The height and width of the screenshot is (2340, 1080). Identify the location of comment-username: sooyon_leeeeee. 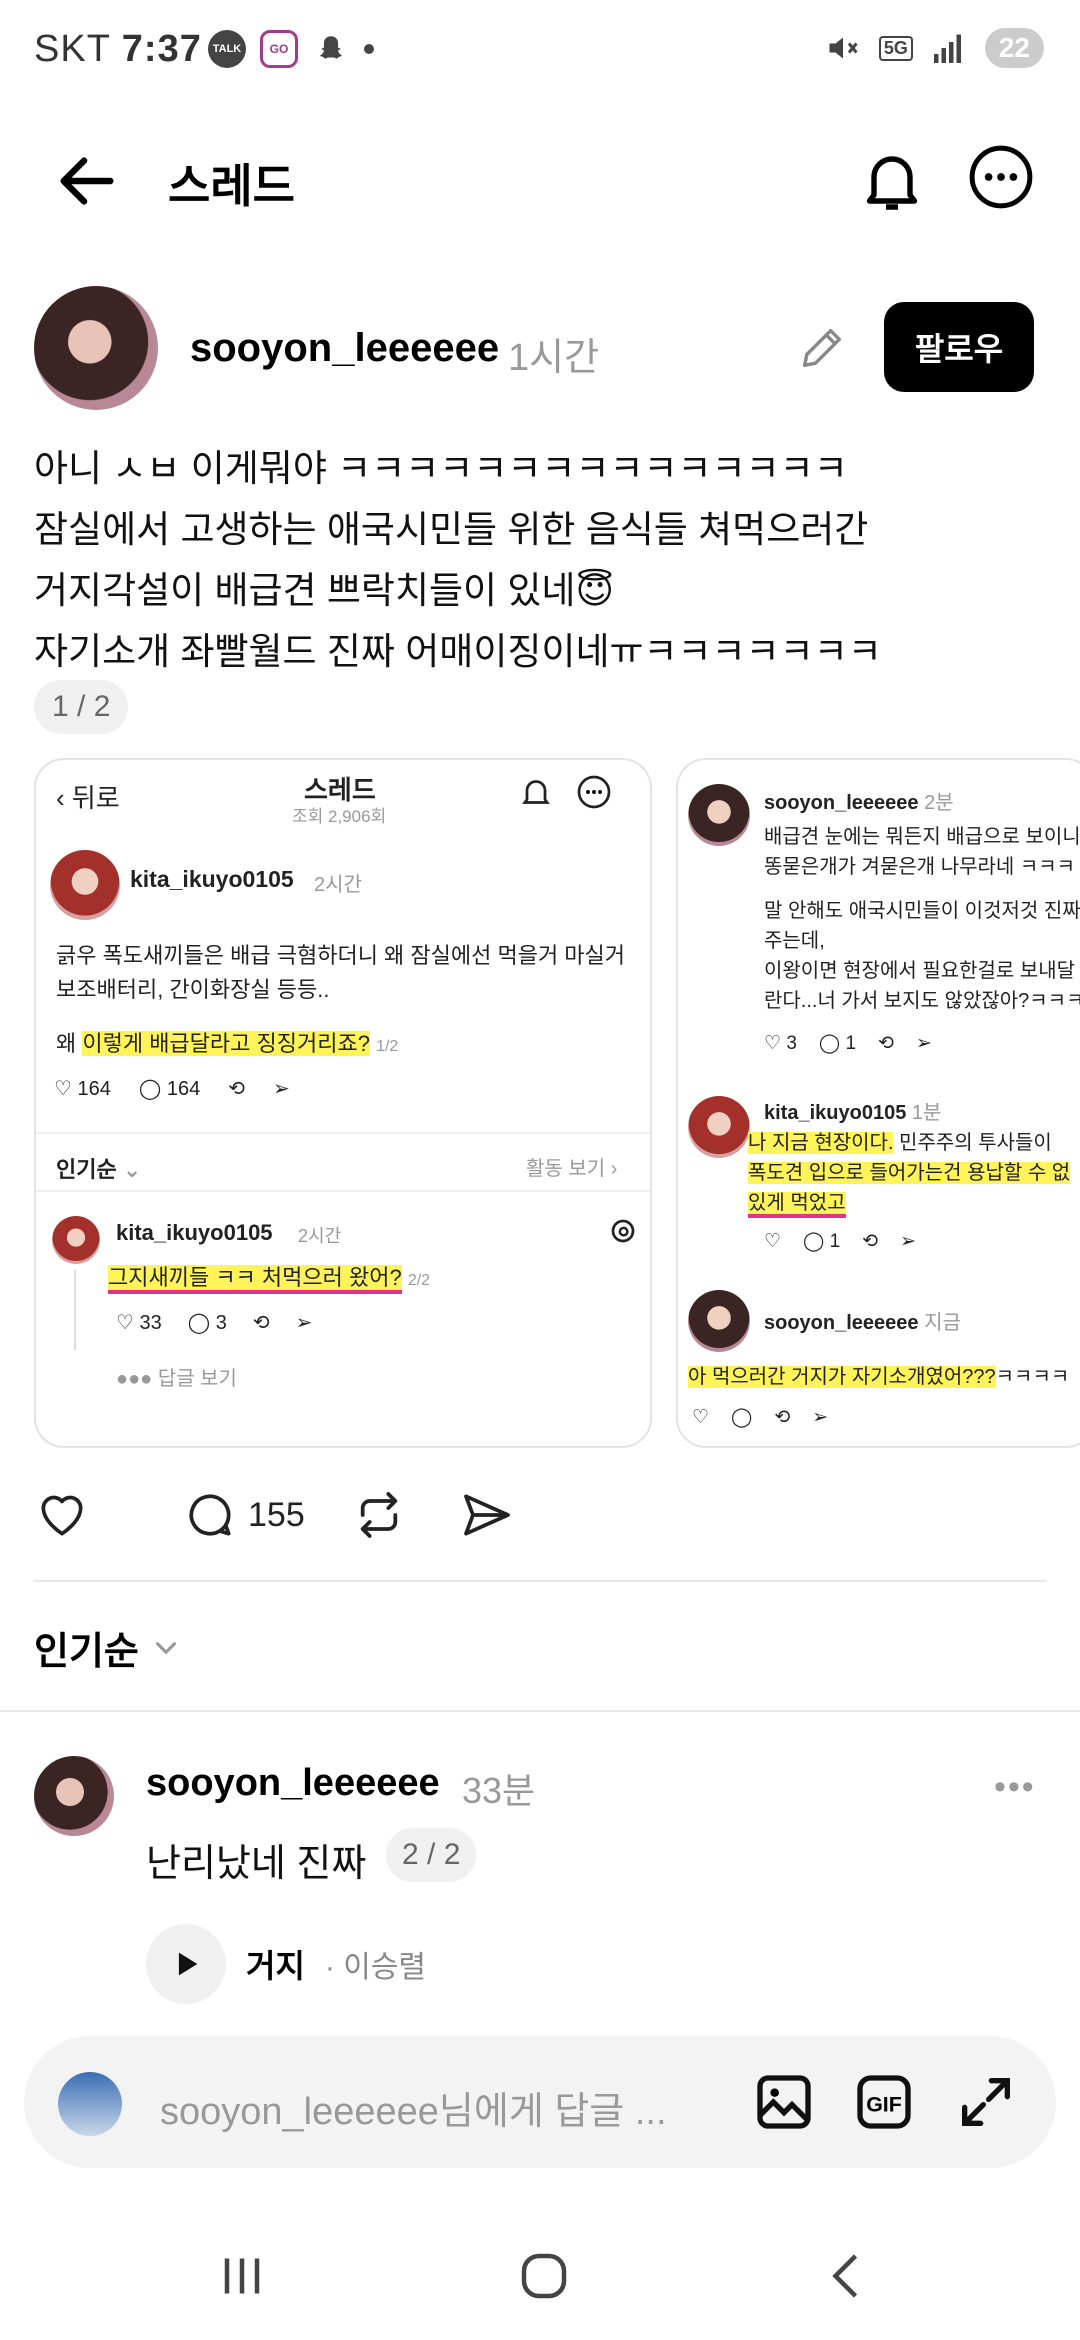
(293, 1783).